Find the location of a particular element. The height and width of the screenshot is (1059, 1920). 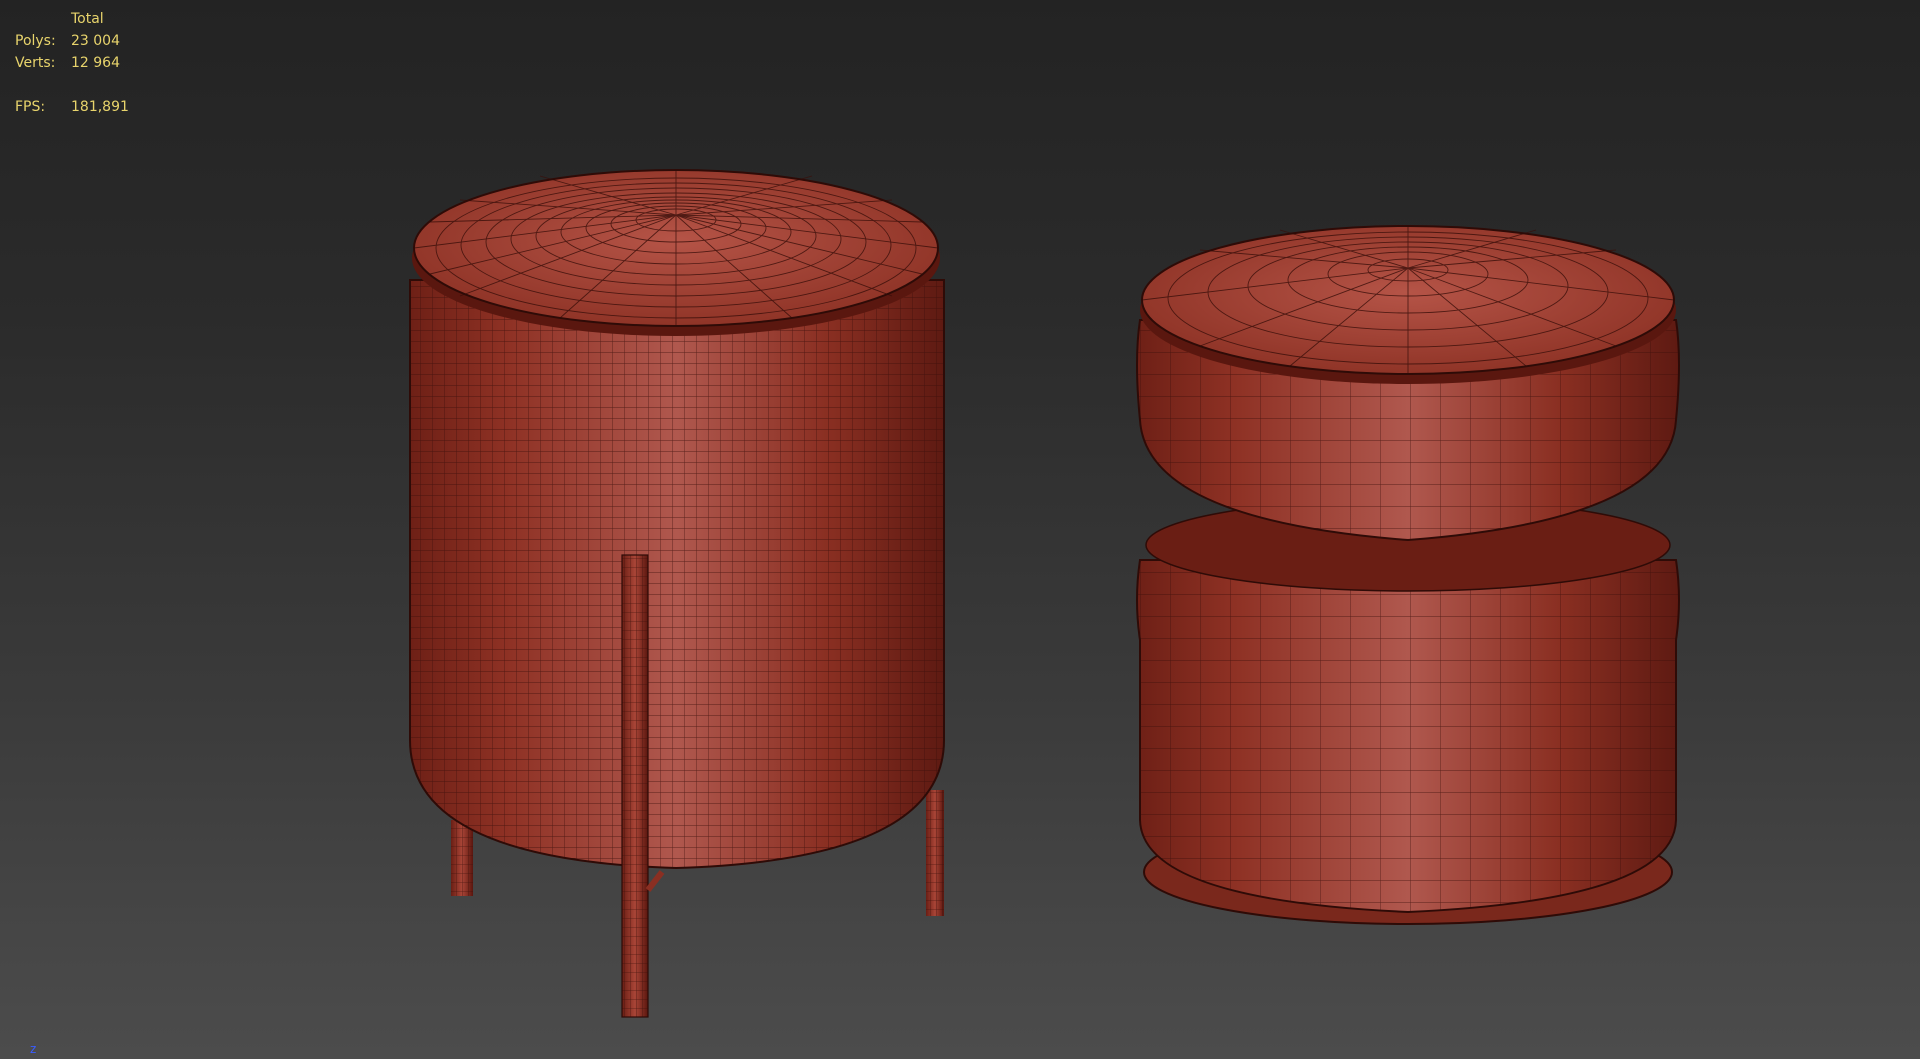

axis-indicator-z: z is located at coordinates (33, 1049).